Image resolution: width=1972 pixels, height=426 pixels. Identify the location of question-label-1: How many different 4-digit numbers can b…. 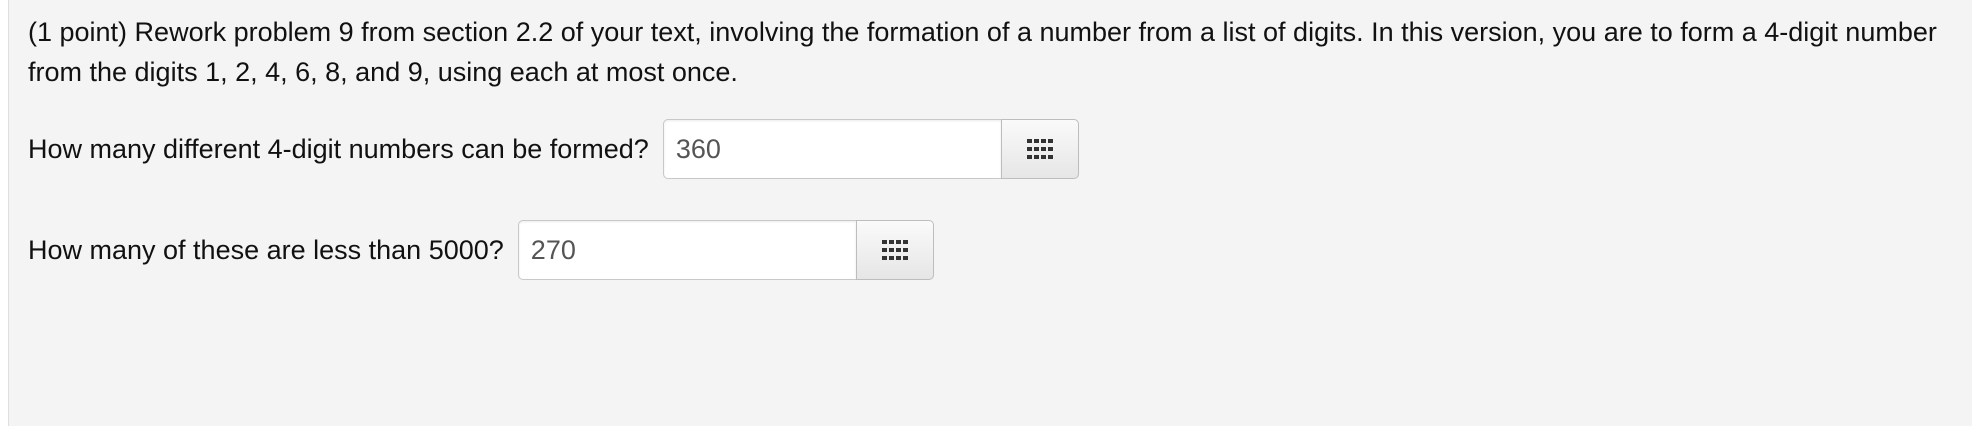
(338, 149).